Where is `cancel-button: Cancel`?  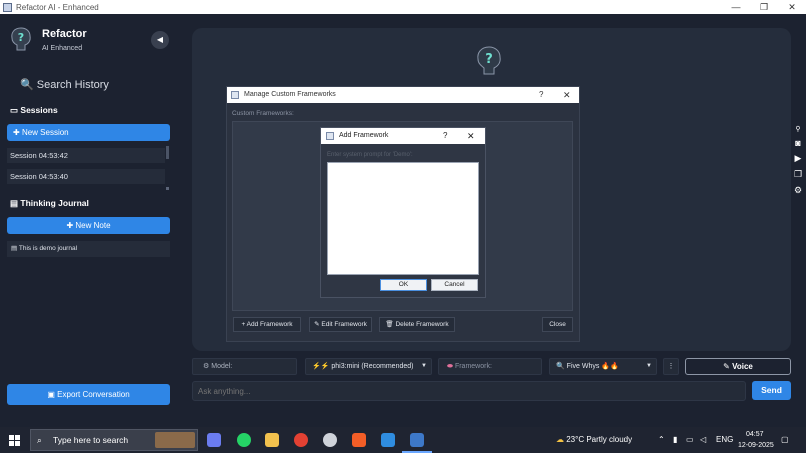 cancel-button: Cancel is located at coordinates (454, 285).